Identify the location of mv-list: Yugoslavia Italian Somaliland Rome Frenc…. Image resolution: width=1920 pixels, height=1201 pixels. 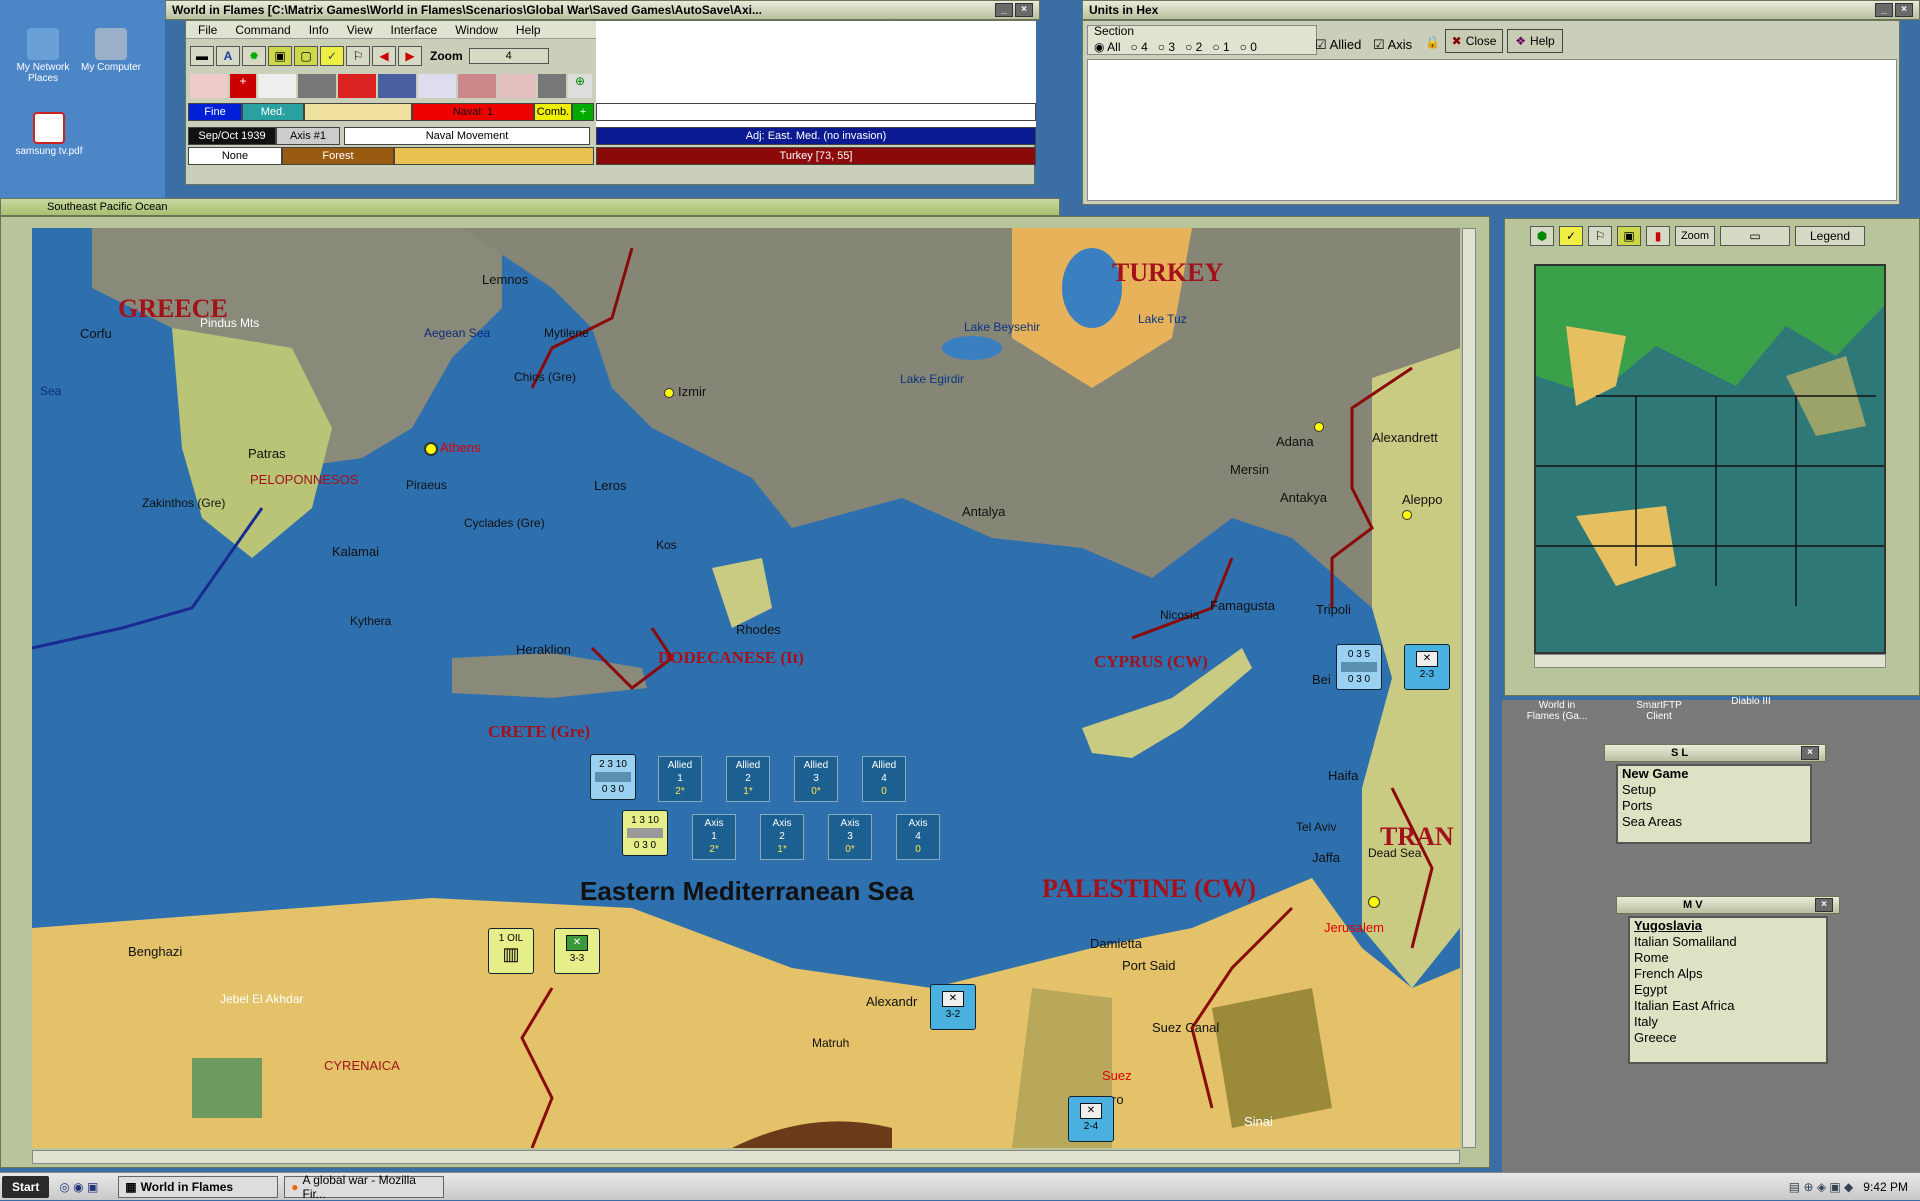
(1728, 990).